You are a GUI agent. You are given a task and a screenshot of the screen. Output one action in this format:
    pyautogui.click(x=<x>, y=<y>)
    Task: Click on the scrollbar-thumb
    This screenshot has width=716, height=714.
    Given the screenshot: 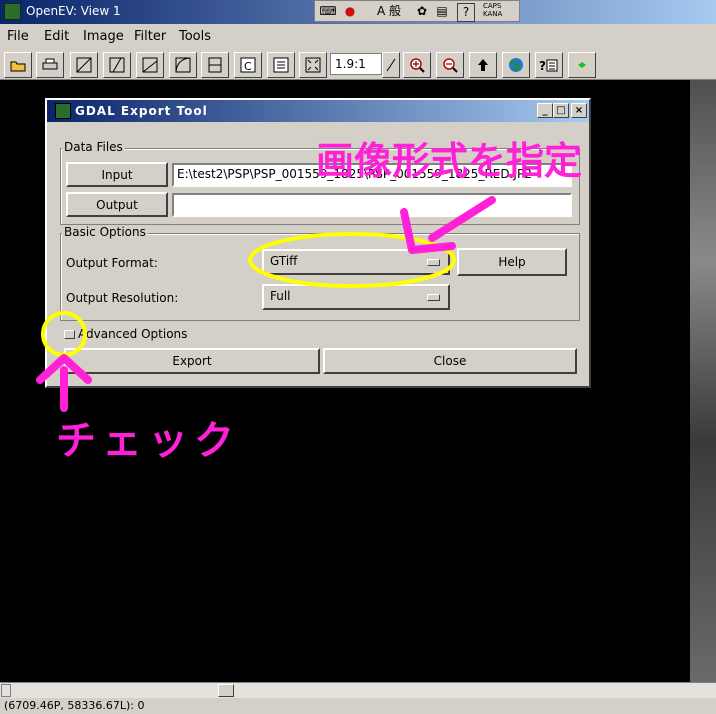 What is the action you would take?
    pyautogui.click(x=226, y=690)
    